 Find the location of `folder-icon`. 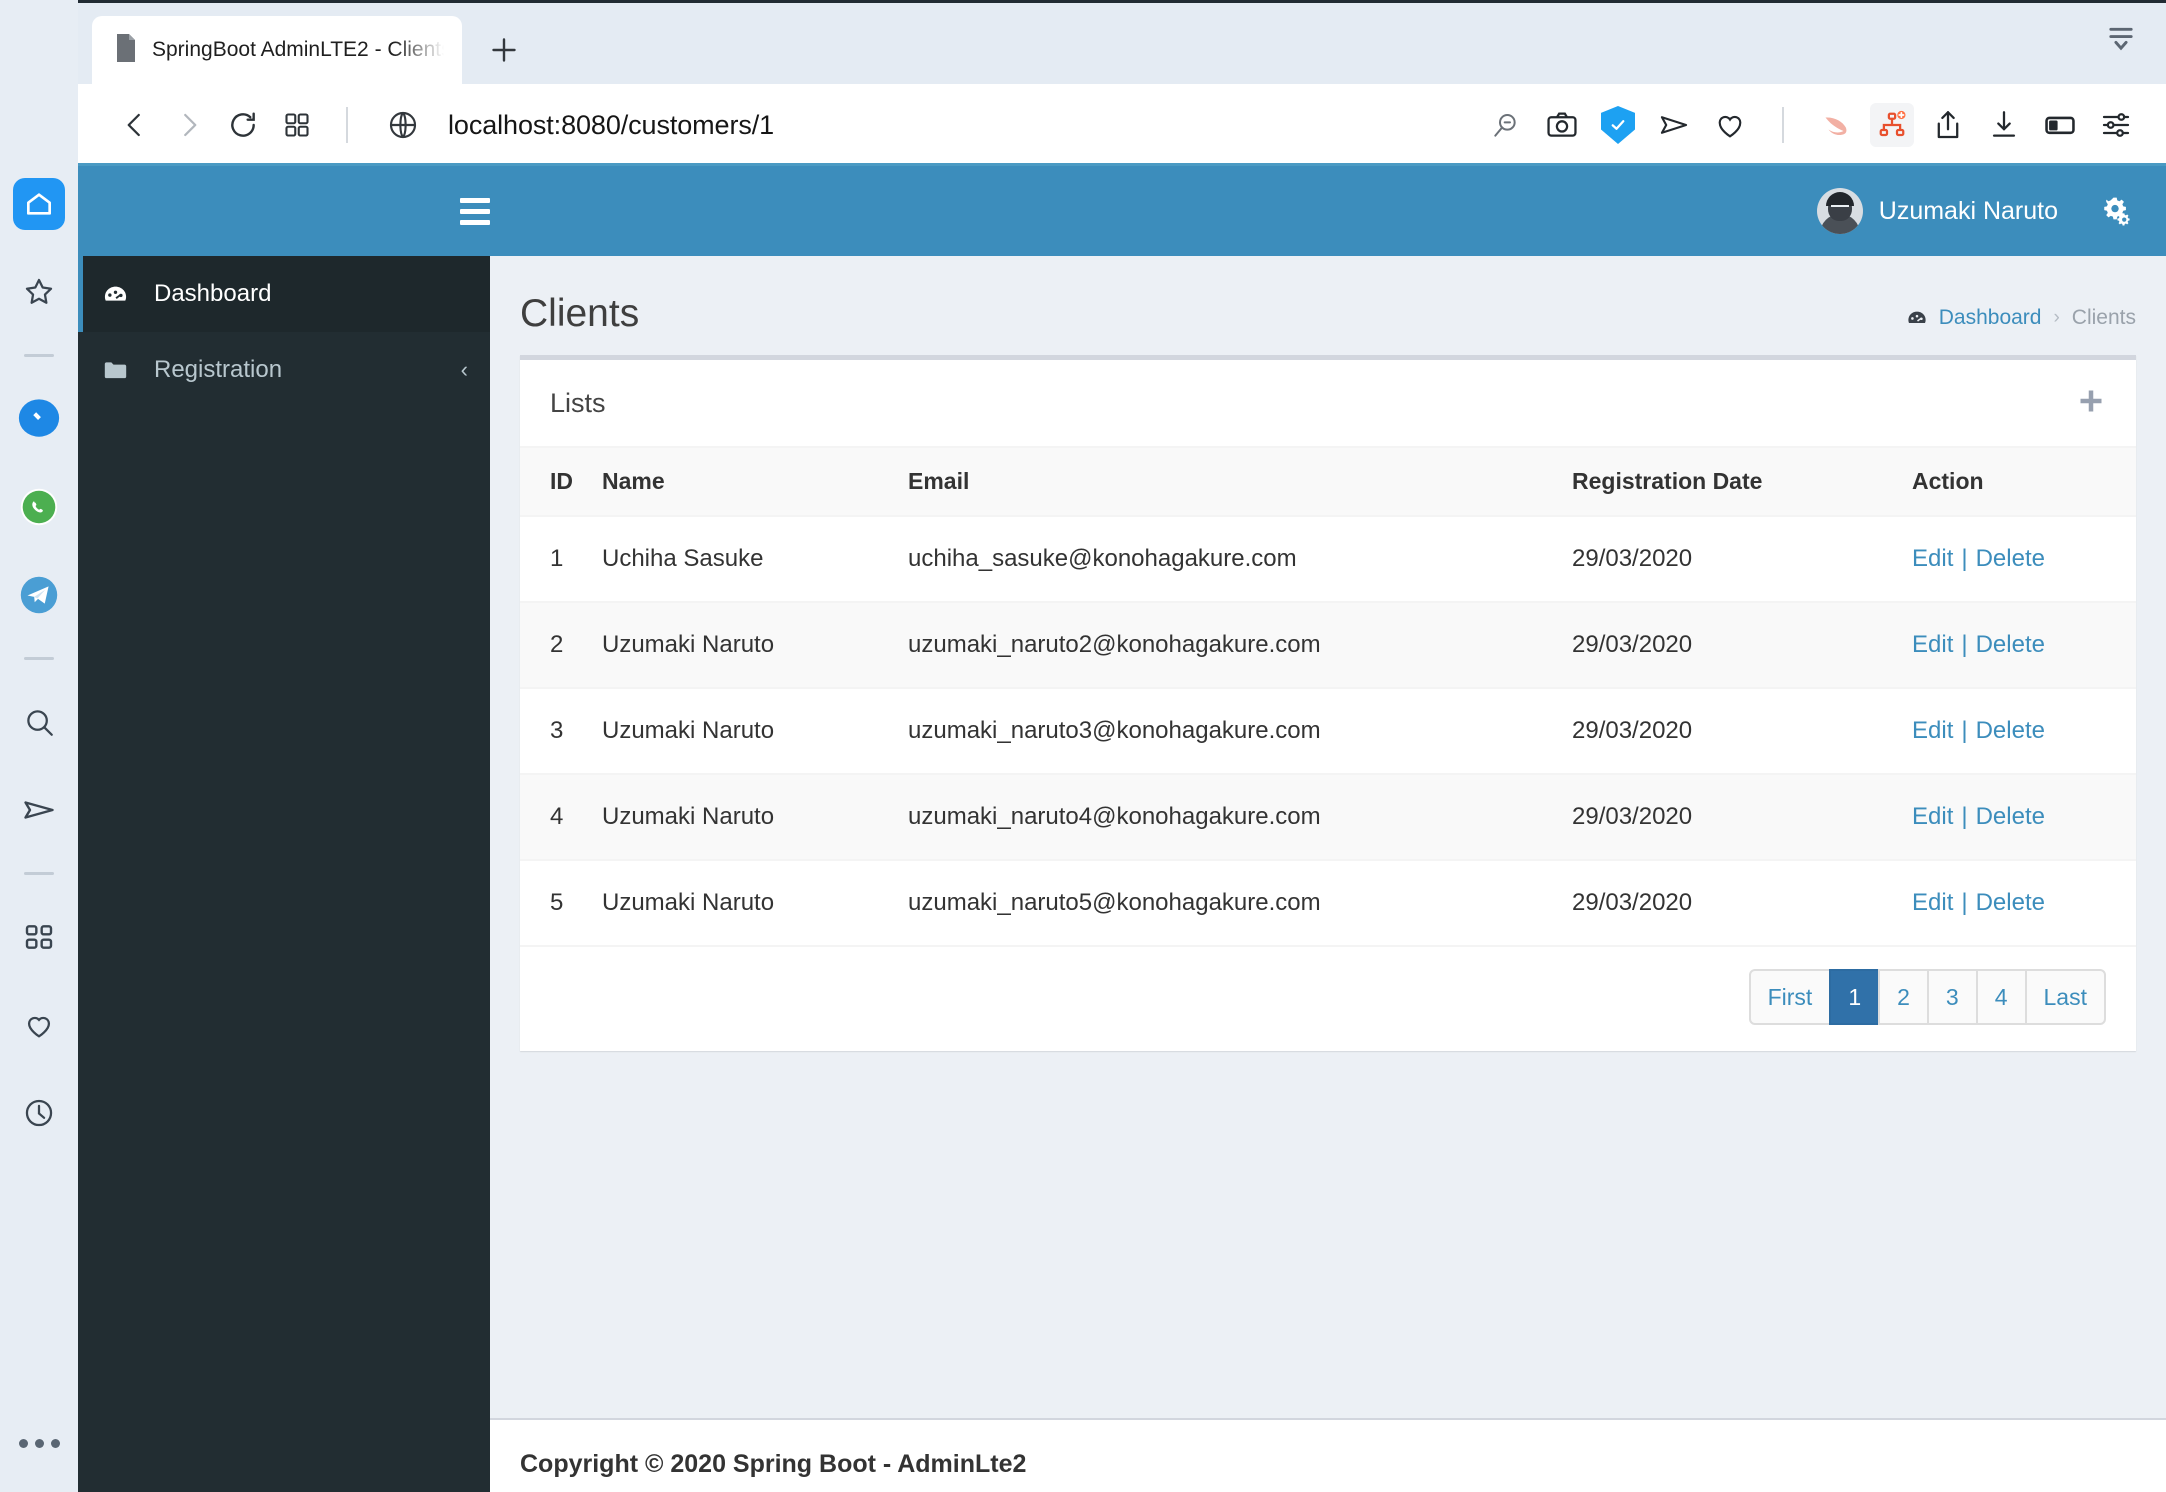

folder-icon is located at coordinates (115, 370).